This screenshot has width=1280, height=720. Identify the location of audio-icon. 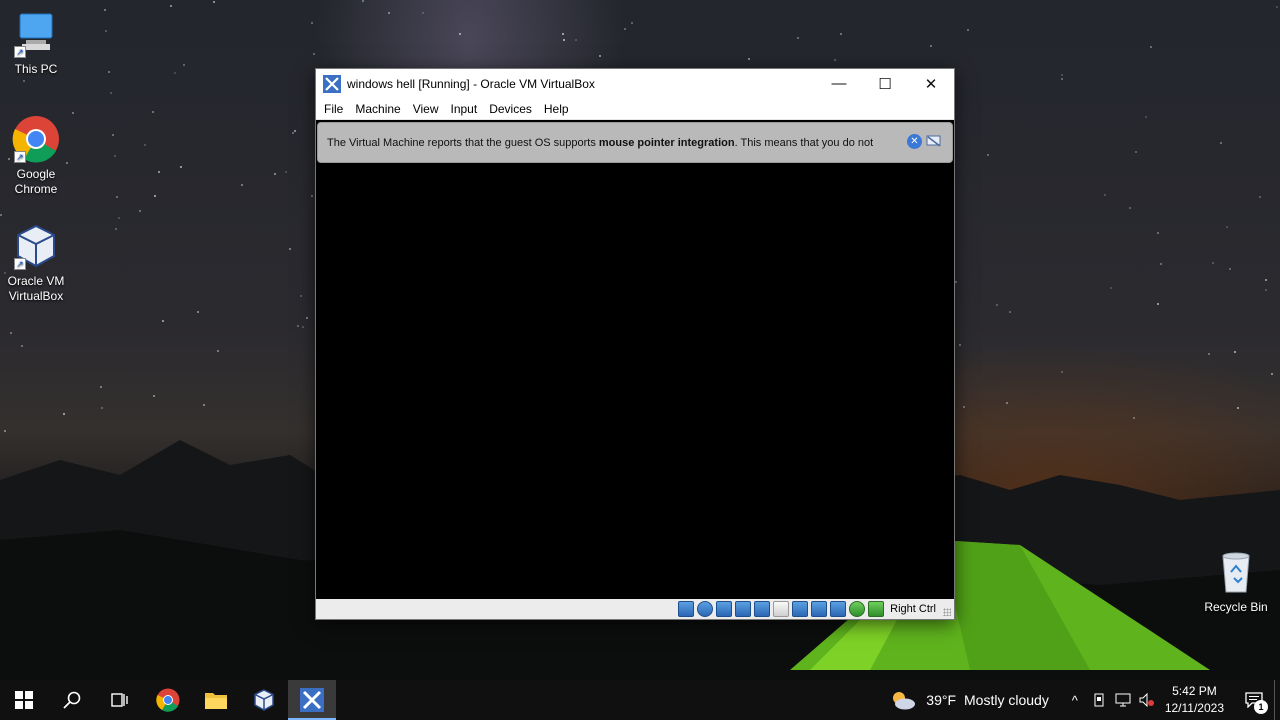
(724, 609).